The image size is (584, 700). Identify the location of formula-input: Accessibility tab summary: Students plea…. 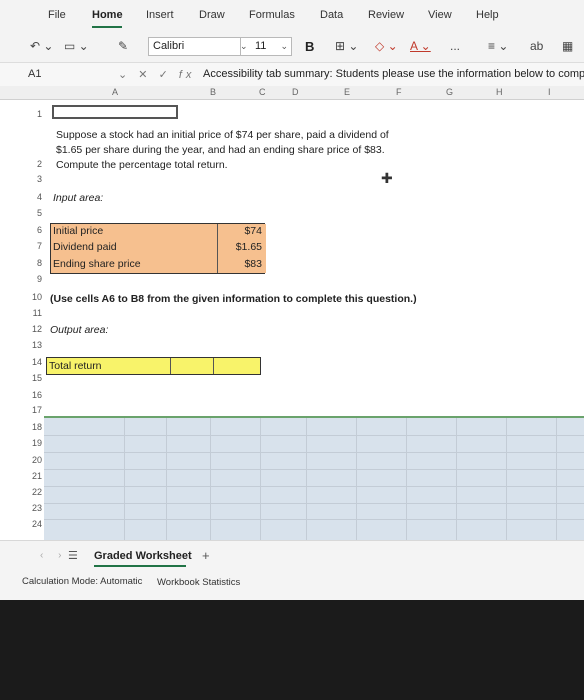
(393, 74).